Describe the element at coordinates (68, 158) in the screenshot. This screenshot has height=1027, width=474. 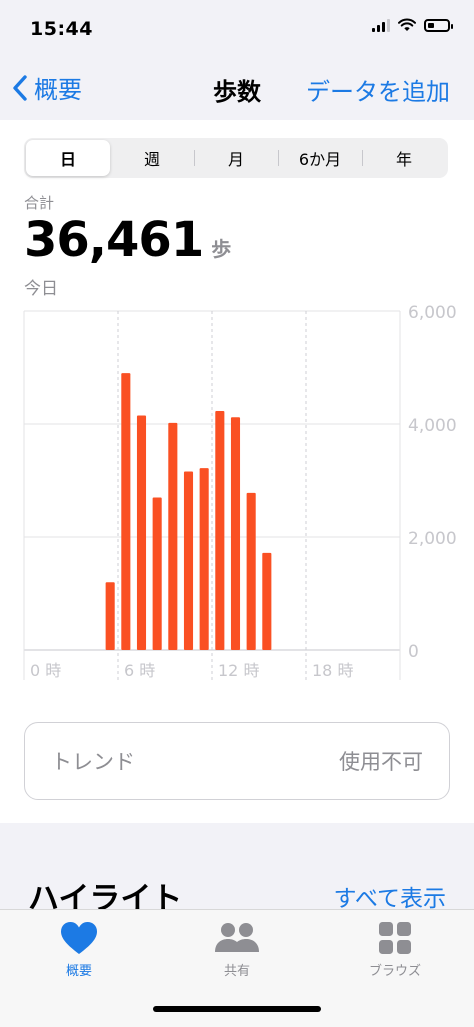
I see `segment-day: 日` at that location.